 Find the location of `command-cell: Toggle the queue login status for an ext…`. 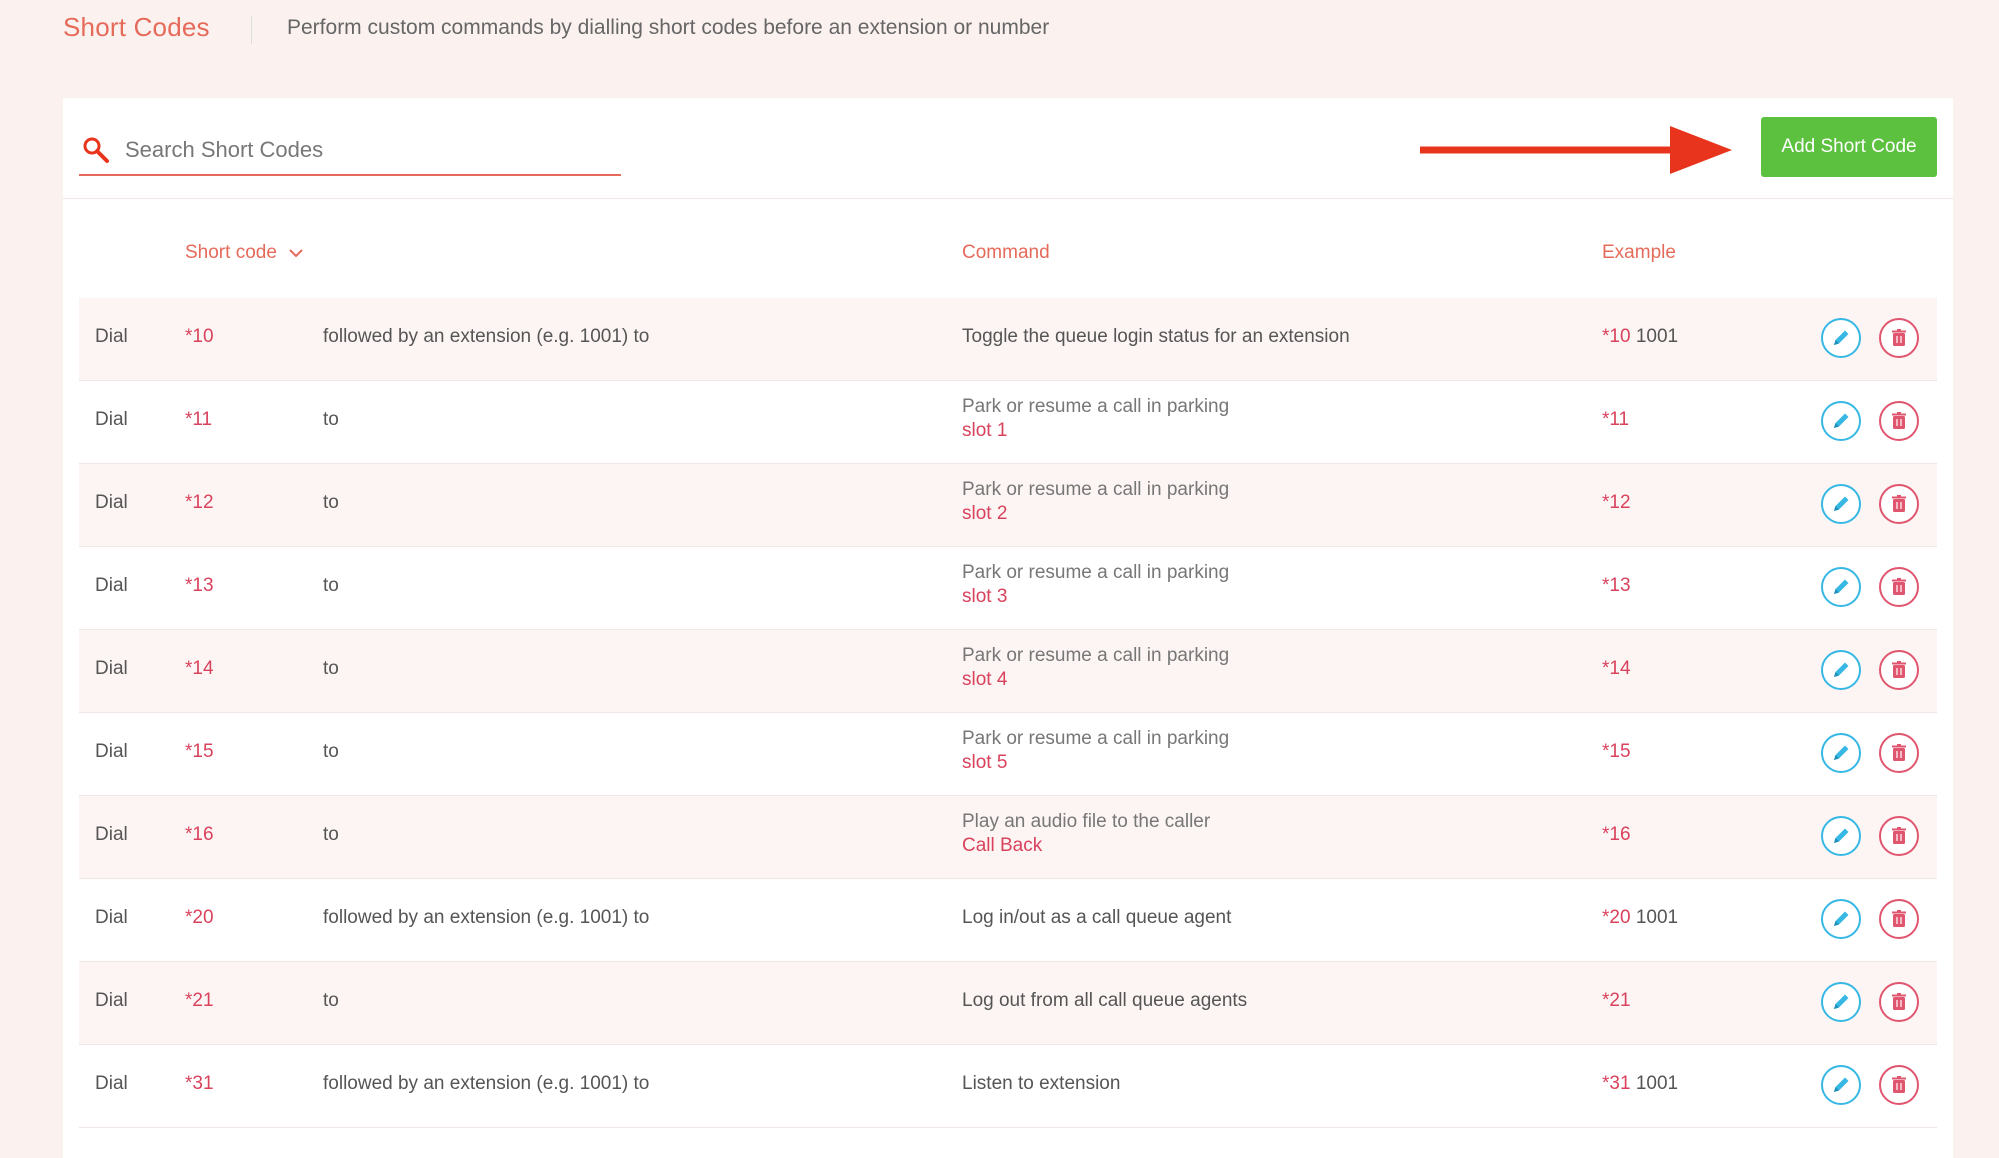

command-cell: Toggle the queue login status for an ext… is located at coordinates (1156, 337).